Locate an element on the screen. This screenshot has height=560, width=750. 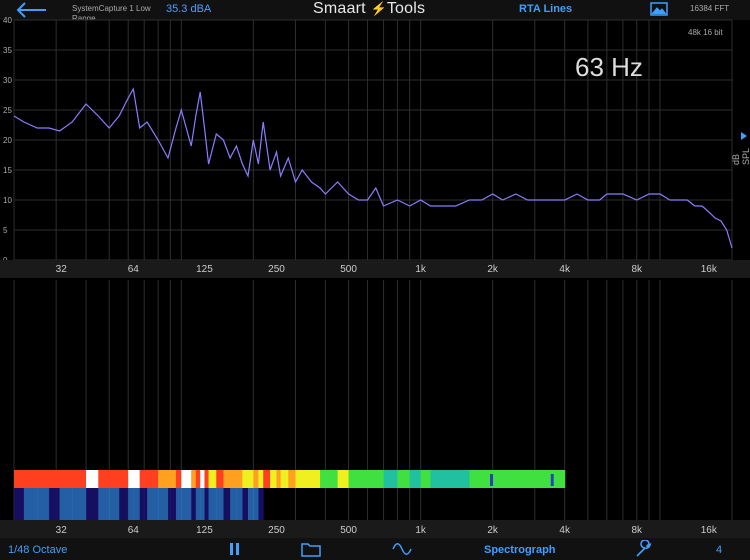
y-tick-label: 20 is located at coordinates (7, 140).